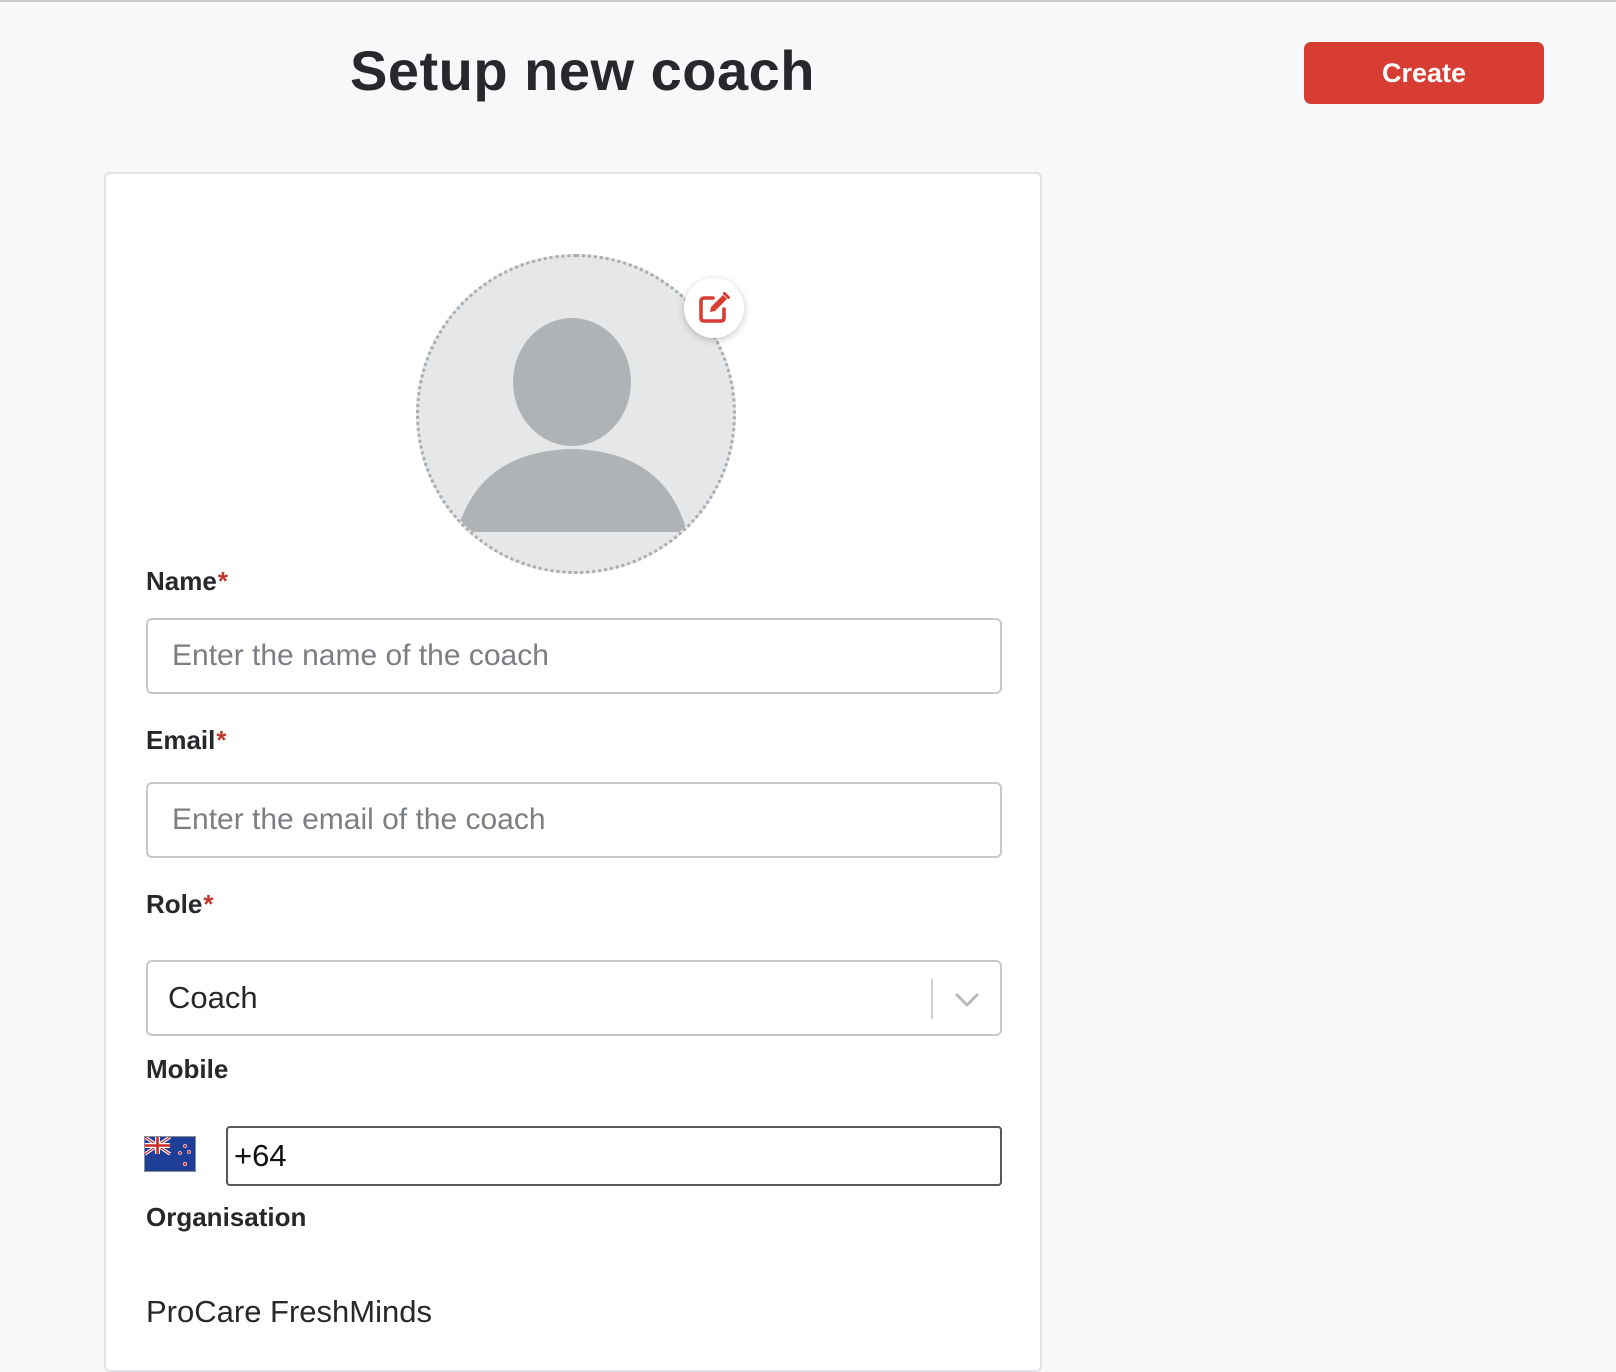 The height and width of the screenshot is (1372, 1616). What do you see at coordinates (174, 904) in the screenshot?
I see `role-label-text: Role` at bounding box center [174, 904].